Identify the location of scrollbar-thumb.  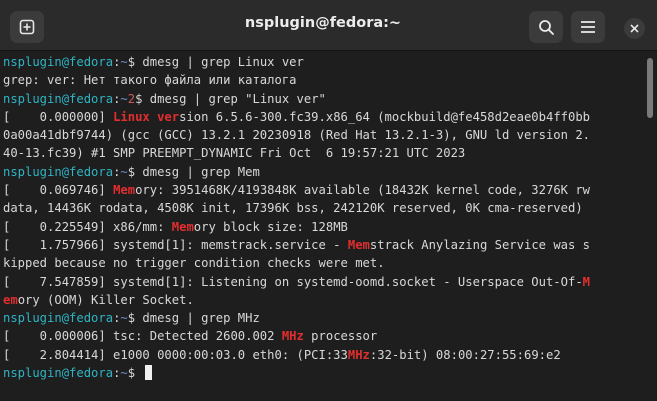
(650, 88).